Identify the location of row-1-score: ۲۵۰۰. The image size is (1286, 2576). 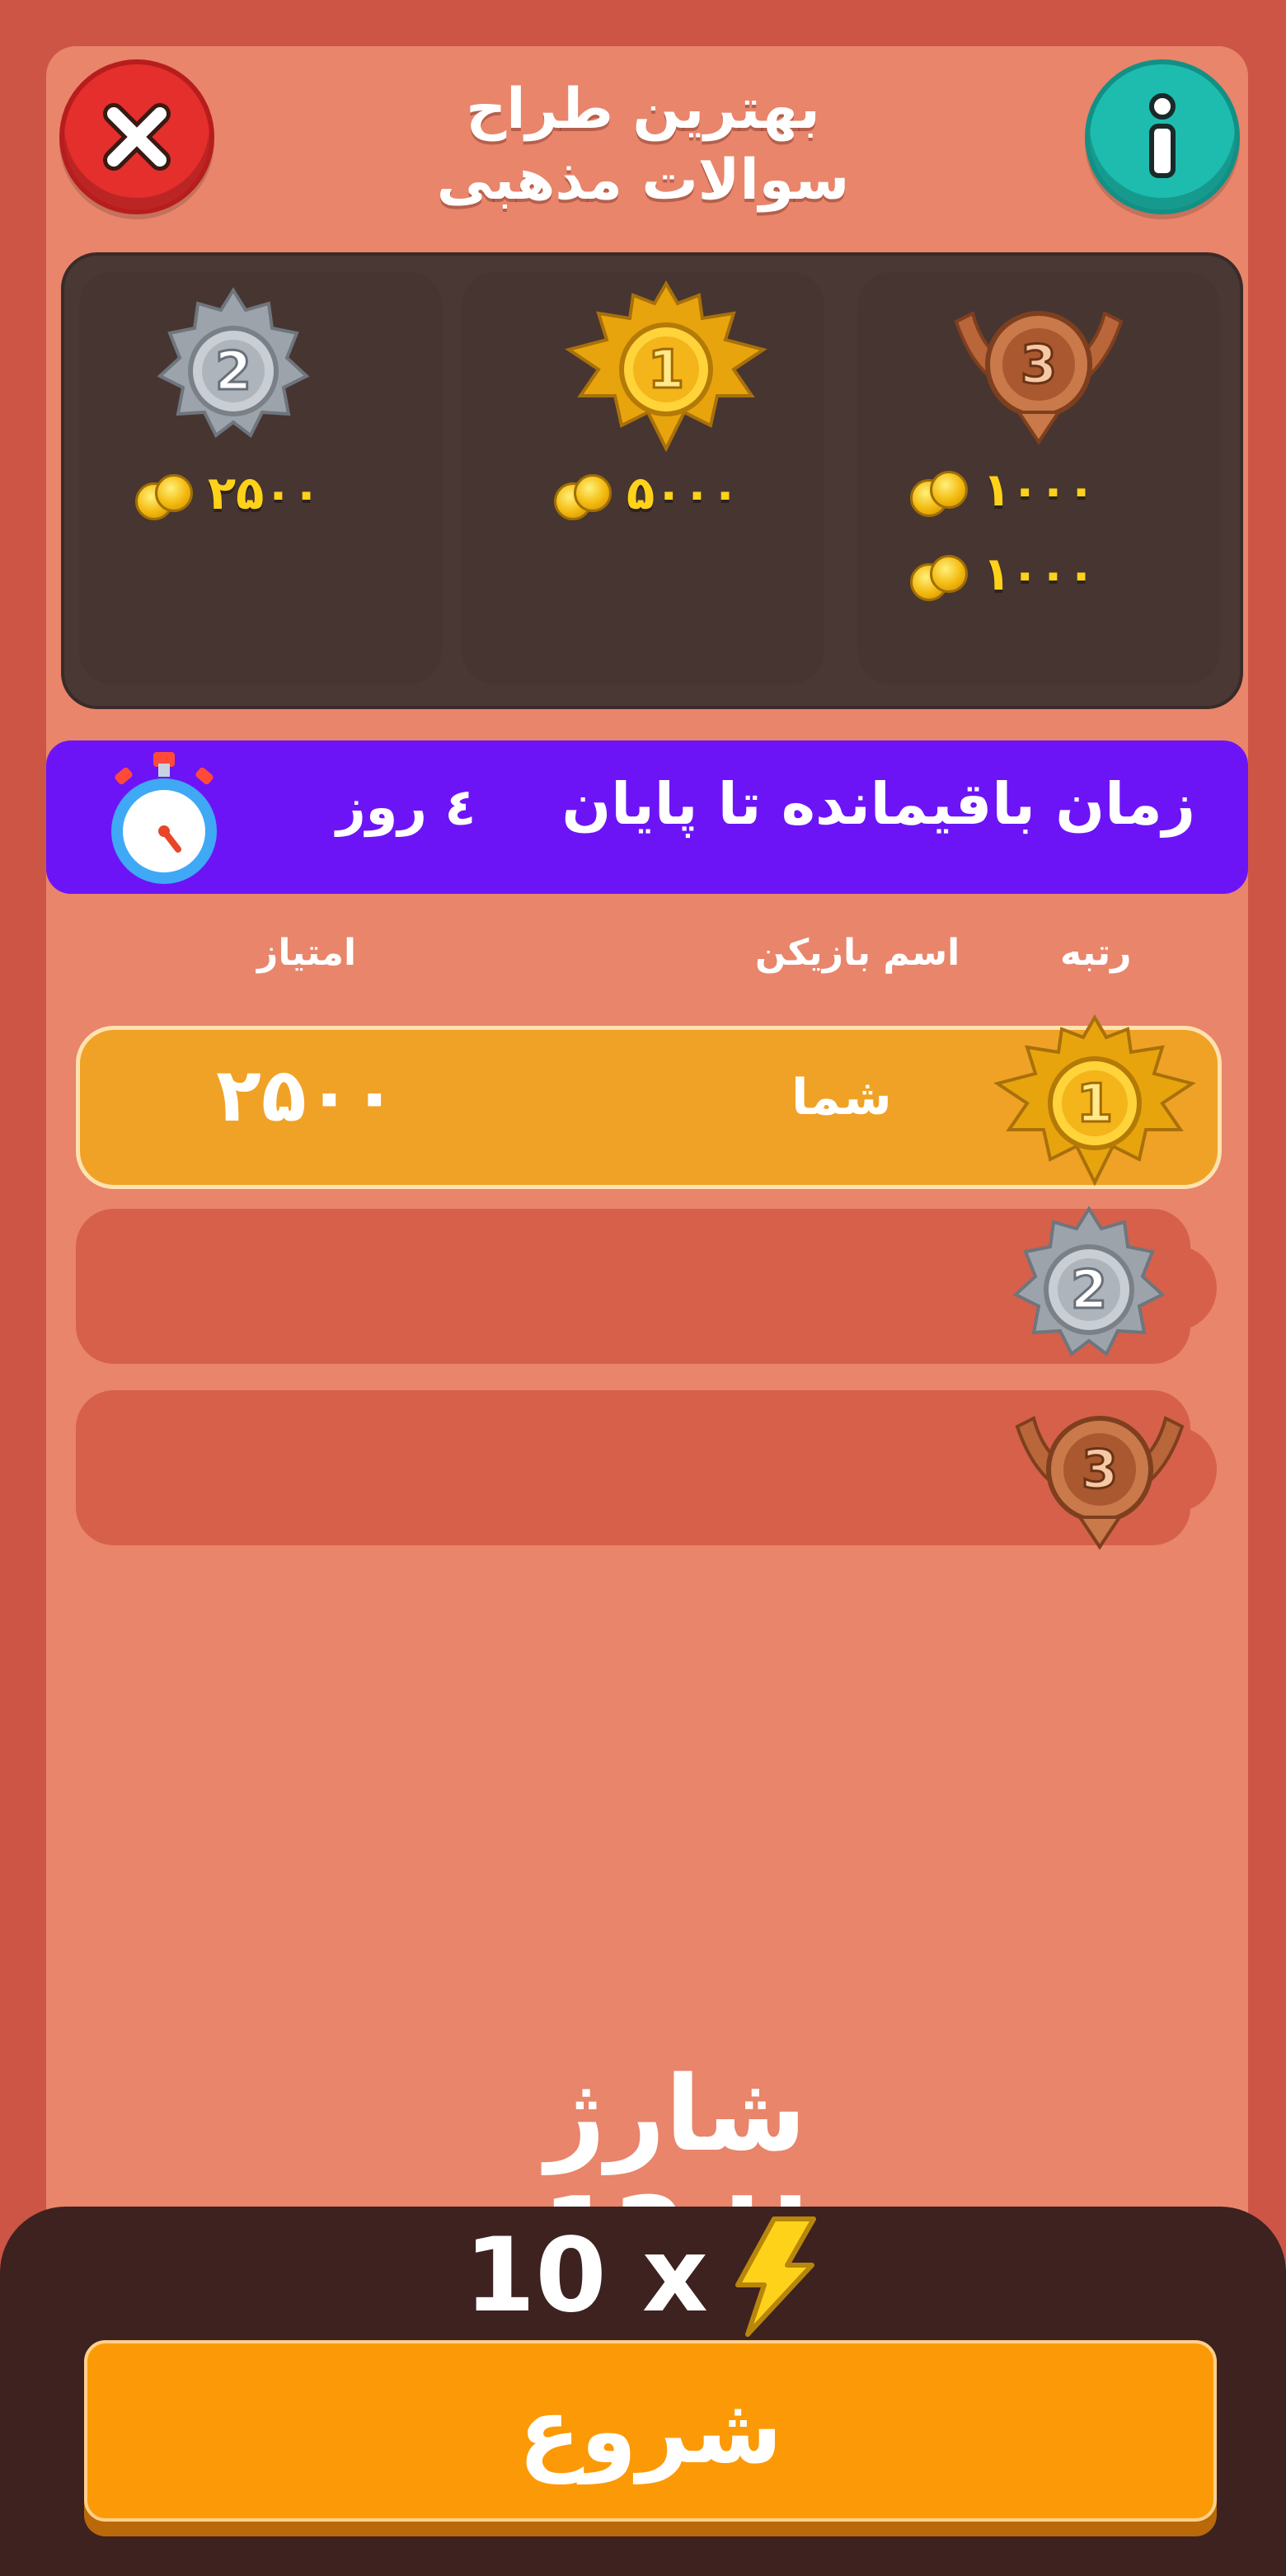
(306, 1095).